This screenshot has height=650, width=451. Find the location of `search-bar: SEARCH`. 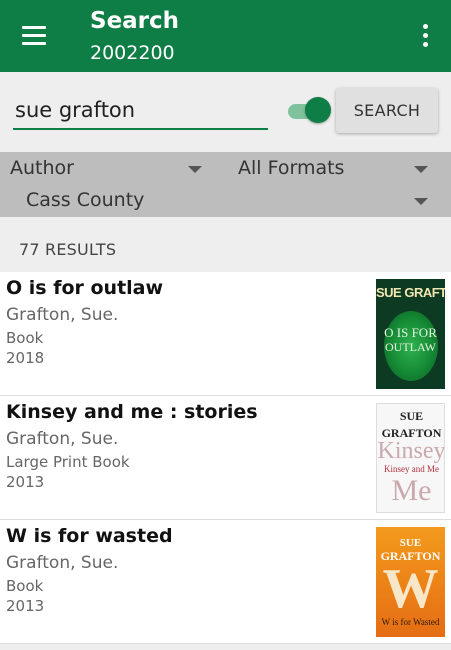

search-bar: SEARCH is located at coordinates (225, 112).